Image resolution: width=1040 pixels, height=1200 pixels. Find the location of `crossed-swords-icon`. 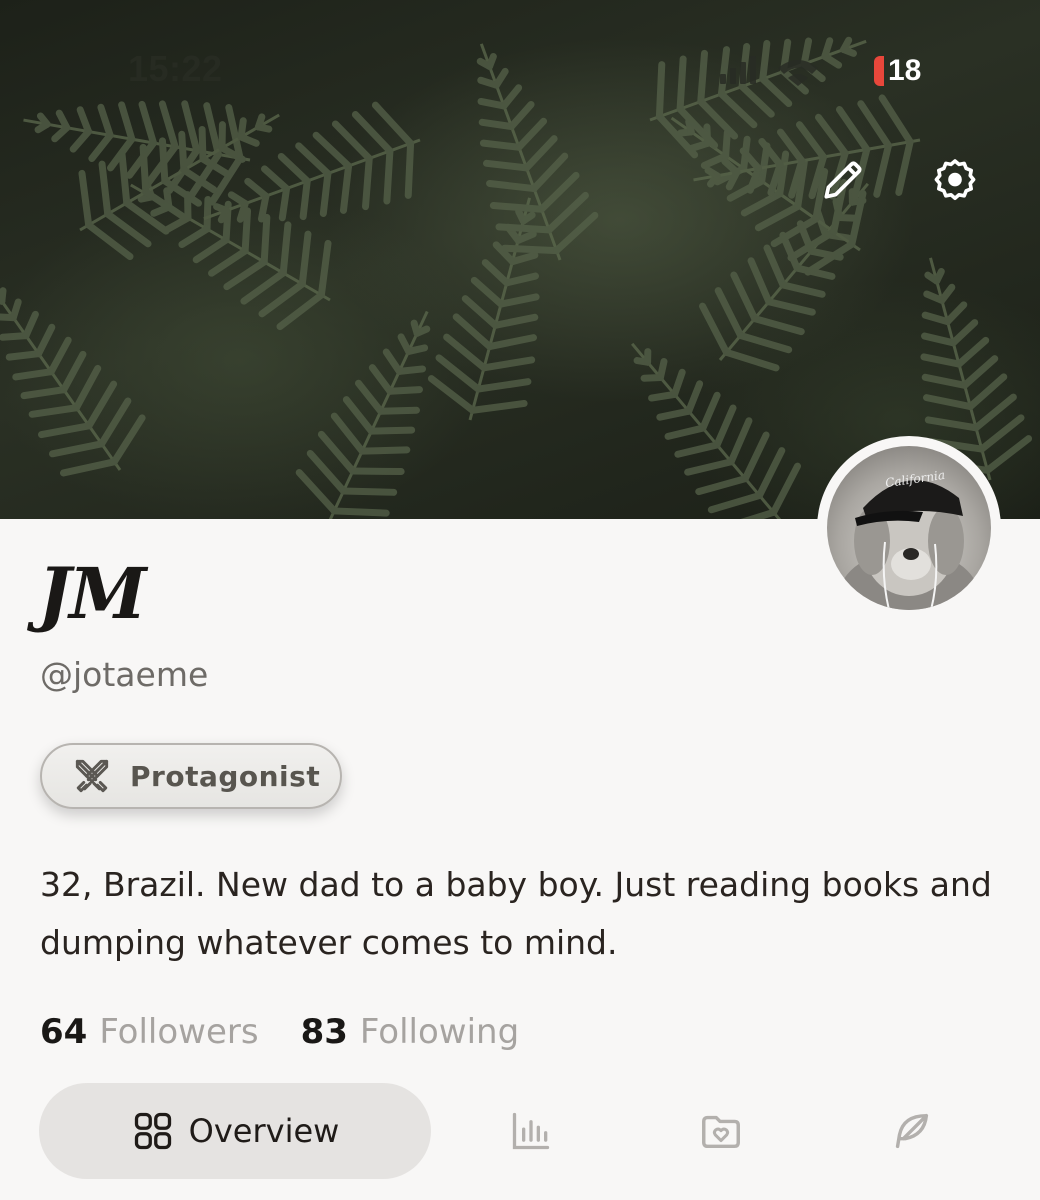

crossed-swords-icon is located at coordinates (92, 776).